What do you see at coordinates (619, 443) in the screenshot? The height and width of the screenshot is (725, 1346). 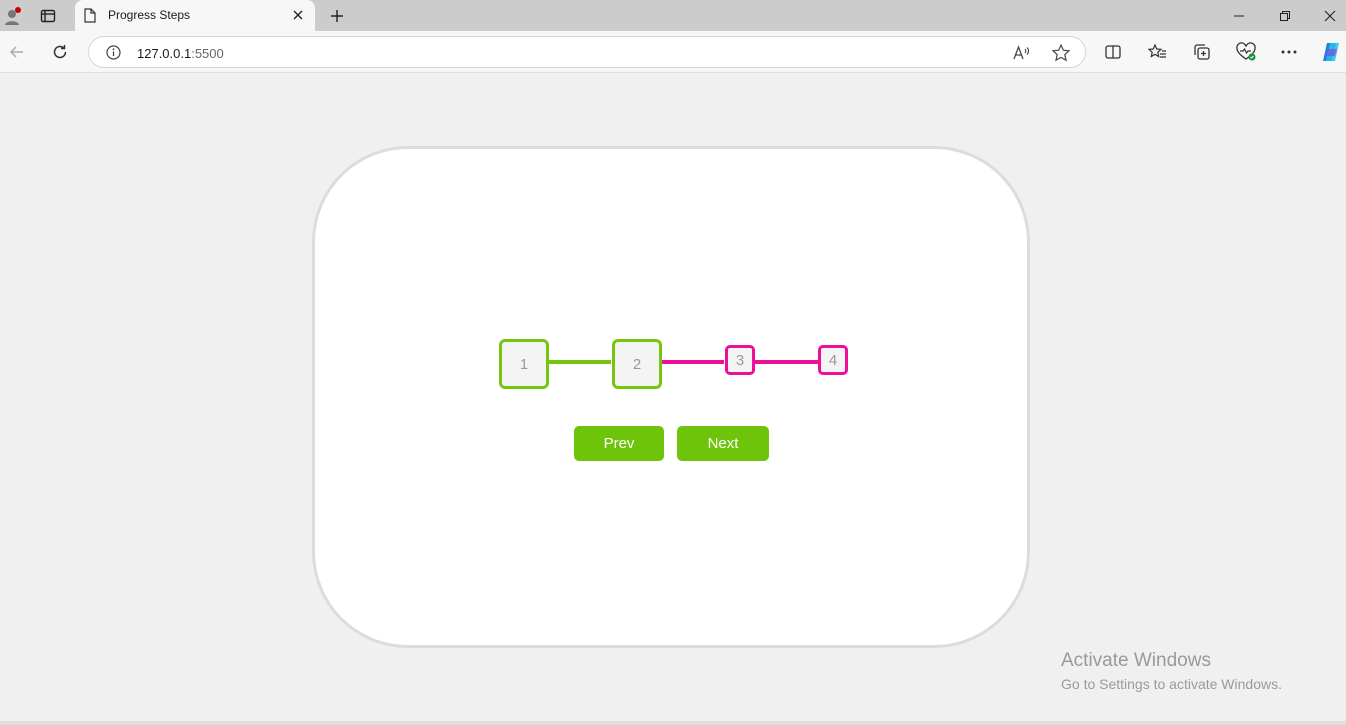 I see `prev-button: Prev` at bounding box center [619, 443].